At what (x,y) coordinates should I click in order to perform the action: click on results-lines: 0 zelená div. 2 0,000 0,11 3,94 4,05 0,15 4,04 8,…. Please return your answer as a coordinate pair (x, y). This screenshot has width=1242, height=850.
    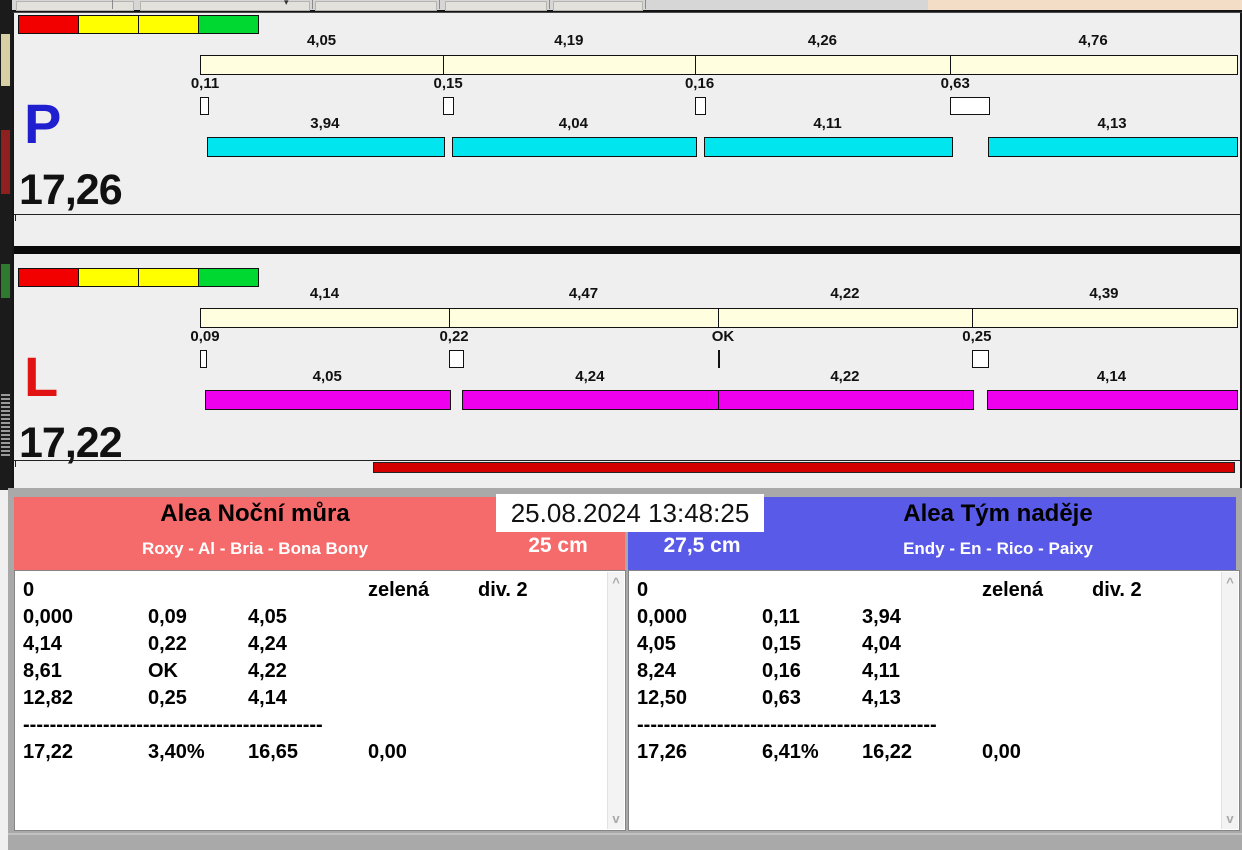
    Looking at the image, I should click on (927, 702).